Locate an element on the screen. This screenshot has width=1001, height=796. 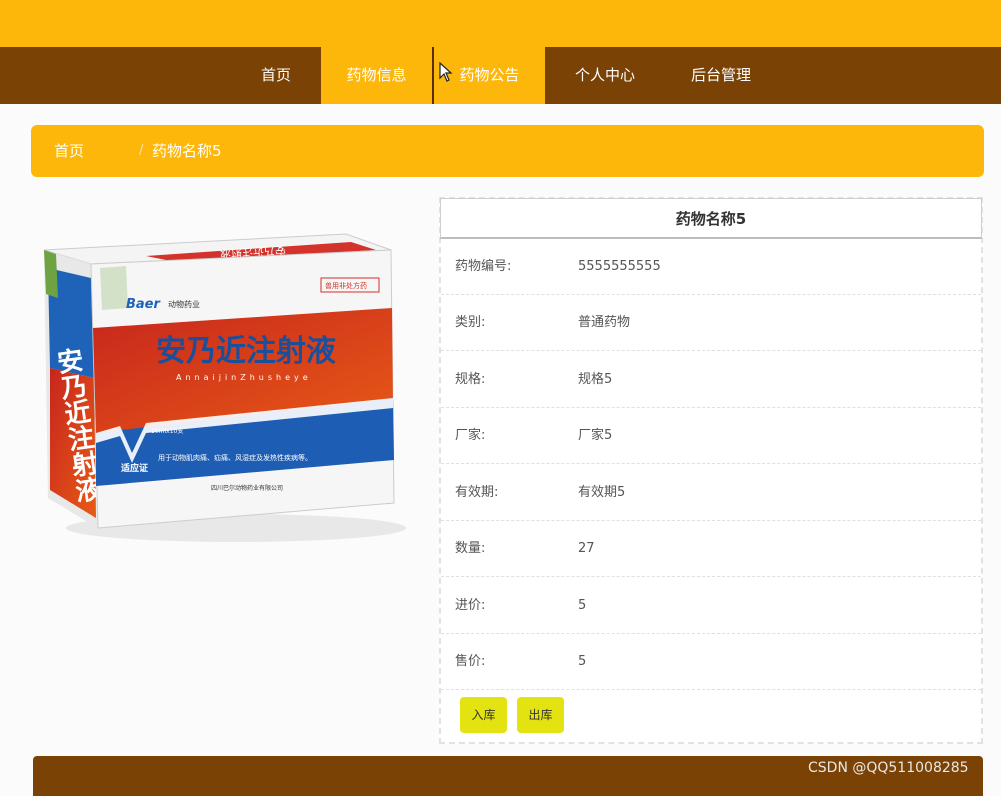
brand-logo: Baer is located at coordinates (143, 304).